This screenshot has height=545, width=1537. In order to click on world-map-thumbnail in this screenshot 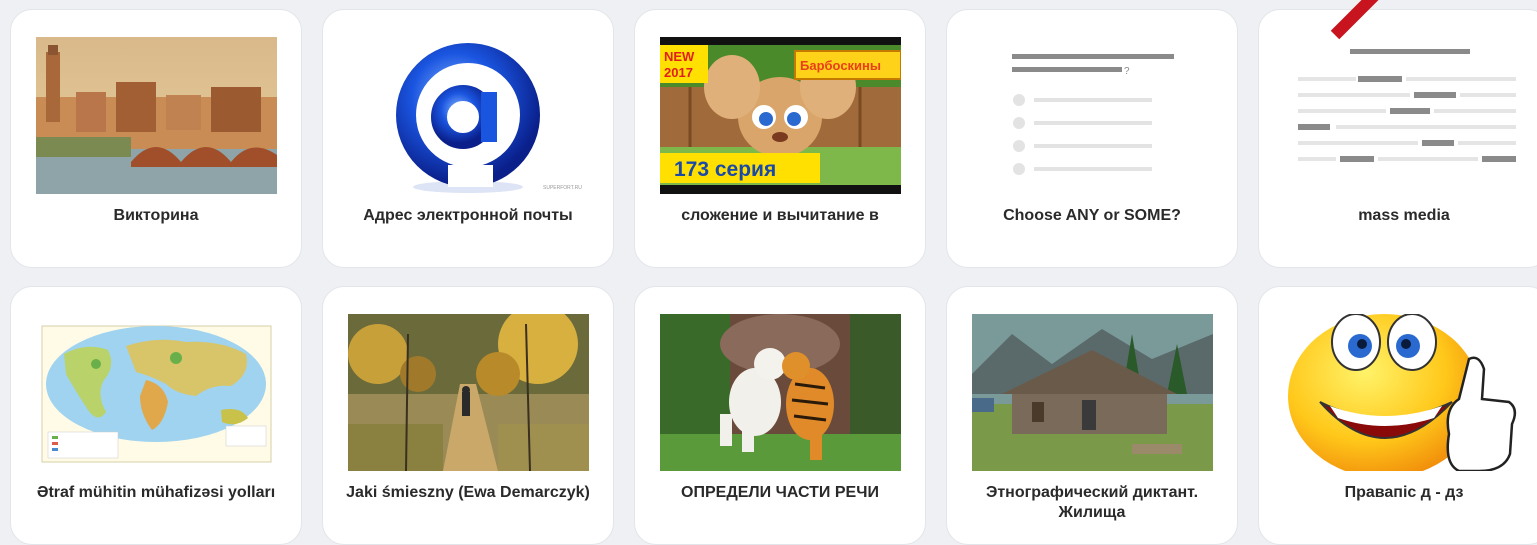, I will do `click(156, 392)`.